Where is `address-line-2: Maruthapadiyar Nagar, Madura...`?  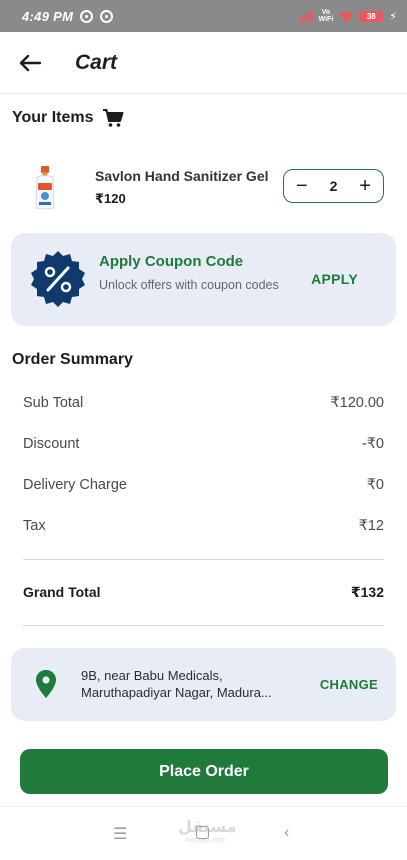
address-line-2: Maruthapadiyar Nagar, Madura... is located at coordinates (176, 692).